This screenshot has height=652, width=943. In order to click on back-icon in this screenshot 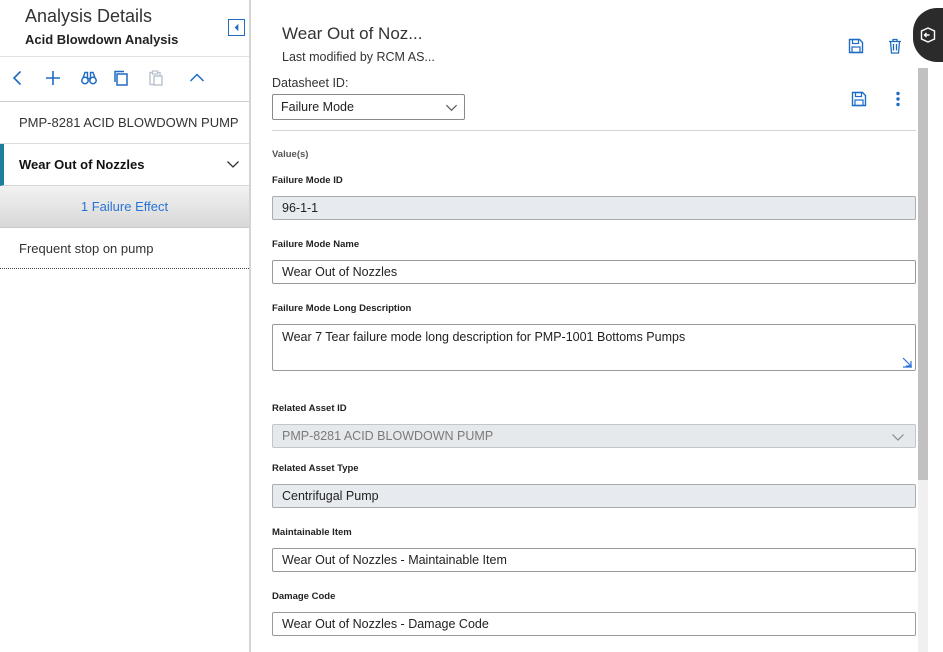, I will do `click(17, 78)`.